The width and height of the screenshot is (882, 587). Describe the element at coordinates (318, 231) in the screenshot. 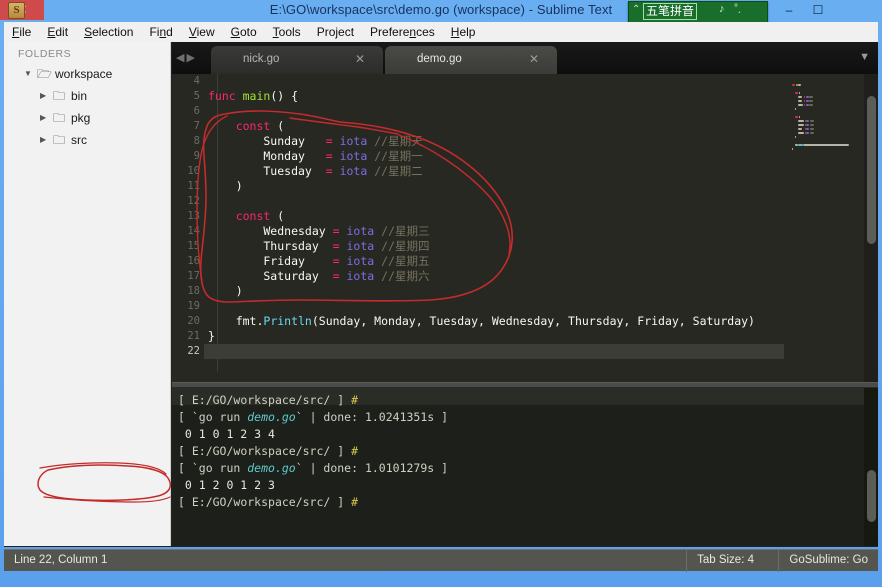

I see `code-line: Wednesday = iota //星期三` at that location.